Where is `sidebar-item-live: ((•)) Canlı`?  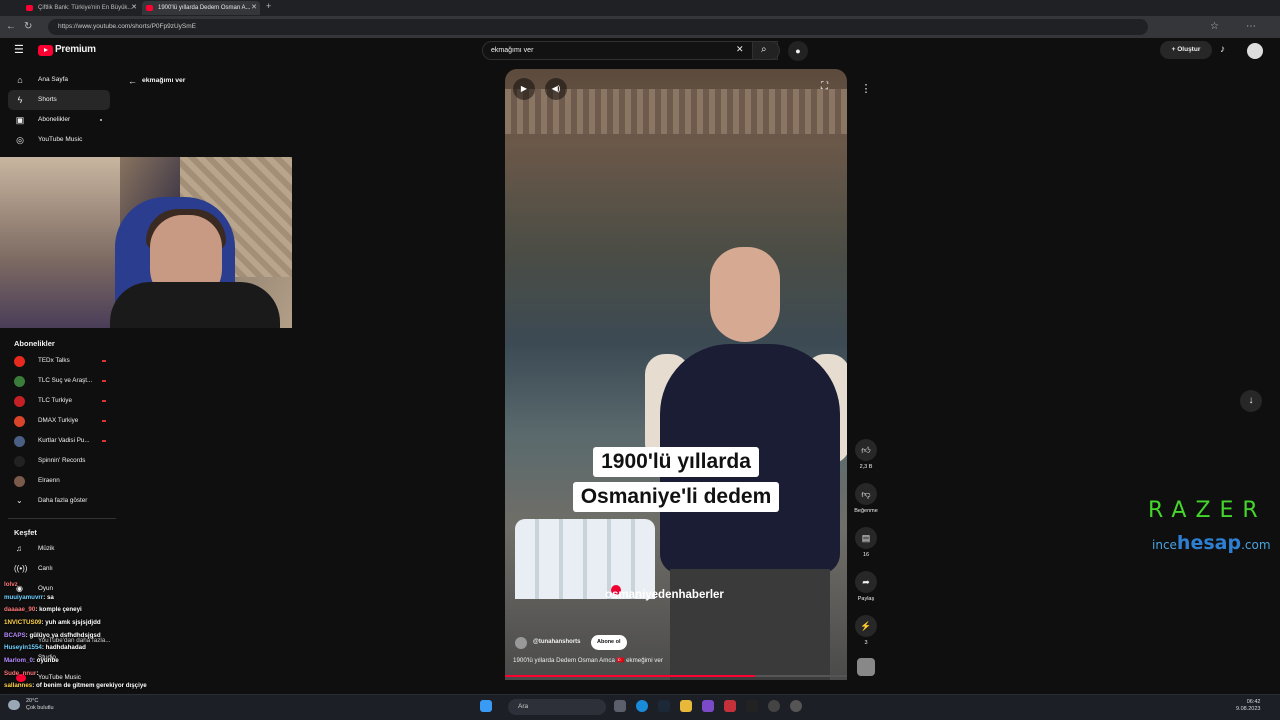
sidebar-item-live: ((•)) Canlı is located at coordinates (60, 569).